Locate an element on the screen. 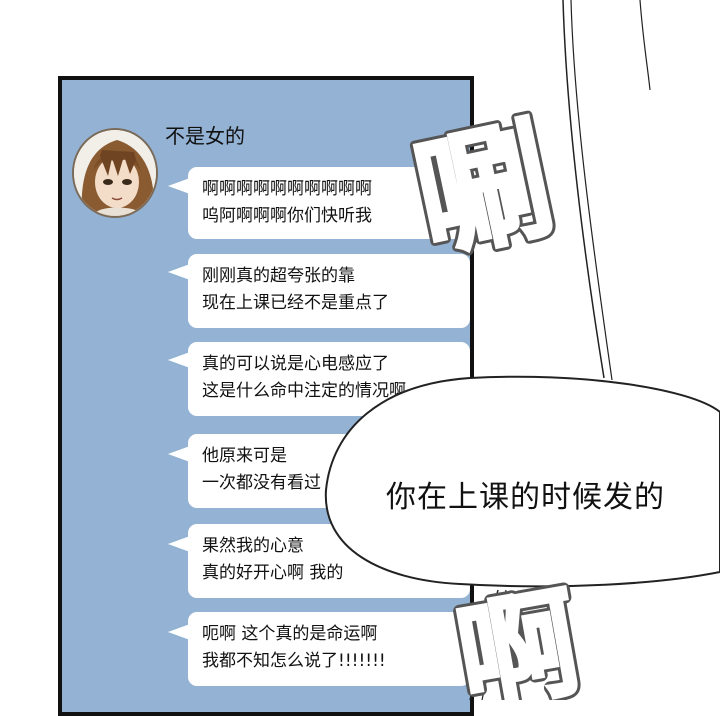 This screenshot has height=716, width=720. sfx-ah-bottom: 啊 啊 is located at coordinates (518, 634).